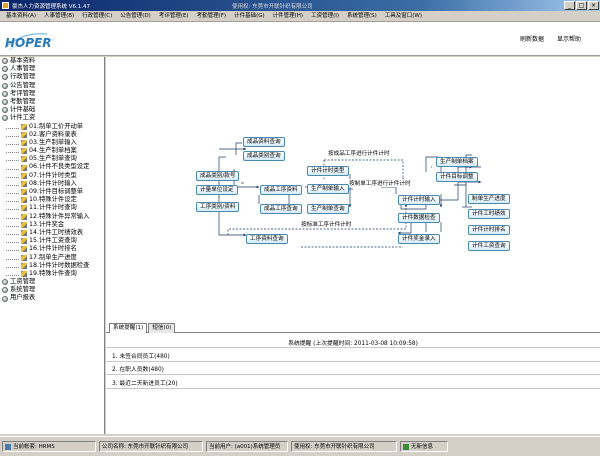 The width and height of the screenshot is (600, 456). Describe the element at coordinates (489, 246) in the screenshot. I see `node-wage-query: 计件工资查询` at that location.